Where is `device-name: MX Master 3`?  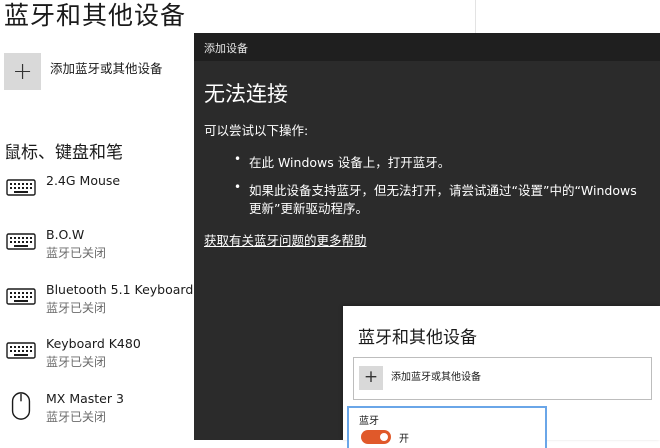 device-name: MX Master 3 is located at coordinates (85, 398).